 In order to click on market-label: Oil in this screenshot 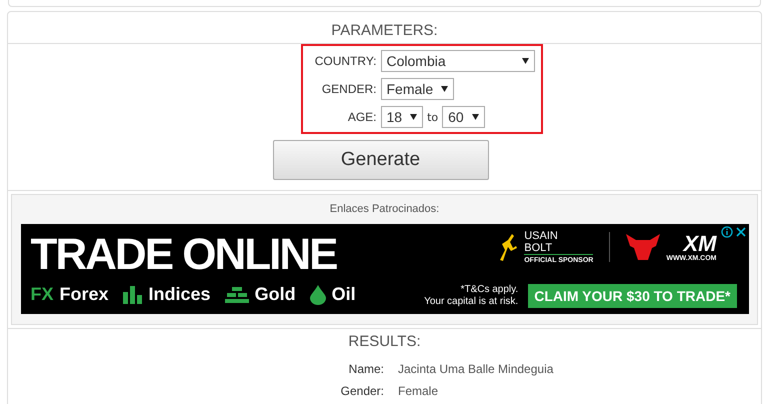, I will do `click(344, 294)`.